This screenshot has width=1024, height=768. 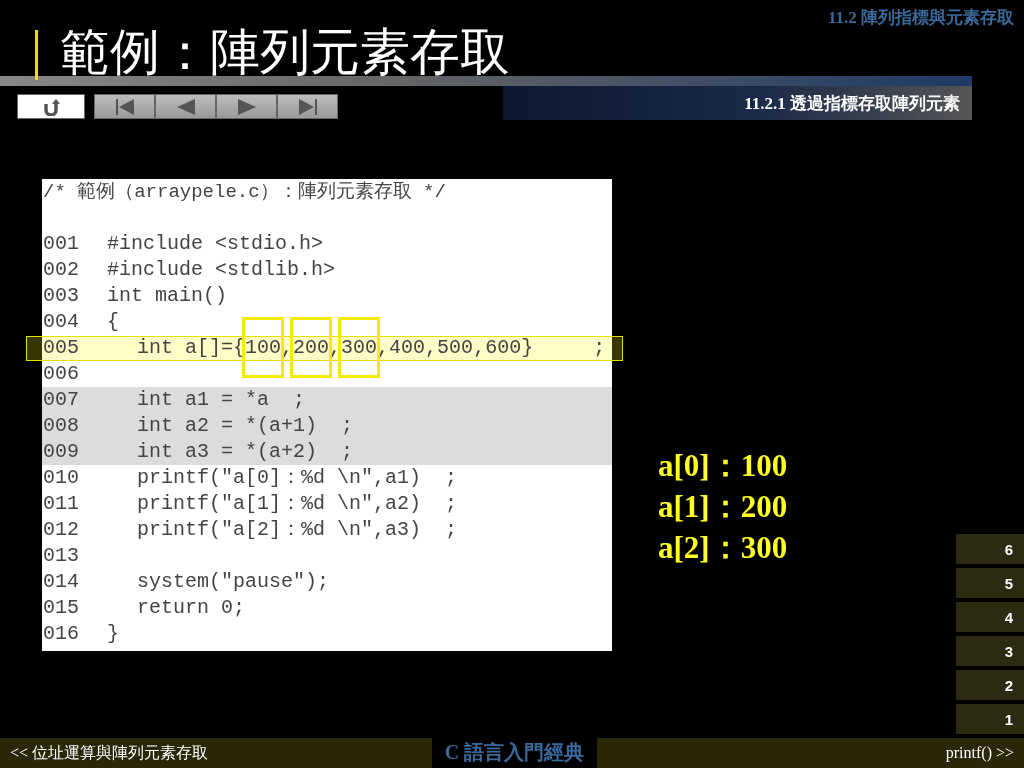 What do you see at coordinates (245, 425) in the screenshot?
I see `code-text: int a2 = *(a+1) ;` at bounding box center [245, 425].